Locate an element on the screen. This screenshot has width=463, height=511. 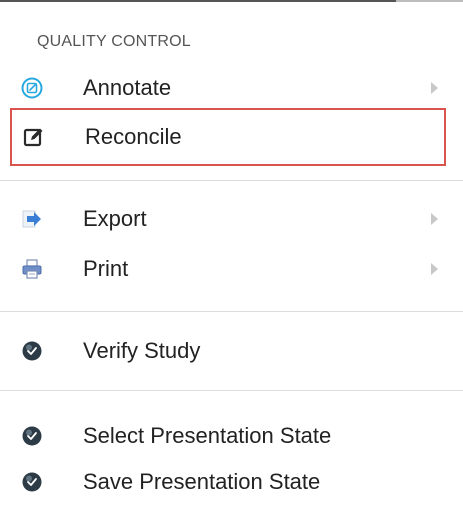
edit-icon is located at coordinates (32, 137).